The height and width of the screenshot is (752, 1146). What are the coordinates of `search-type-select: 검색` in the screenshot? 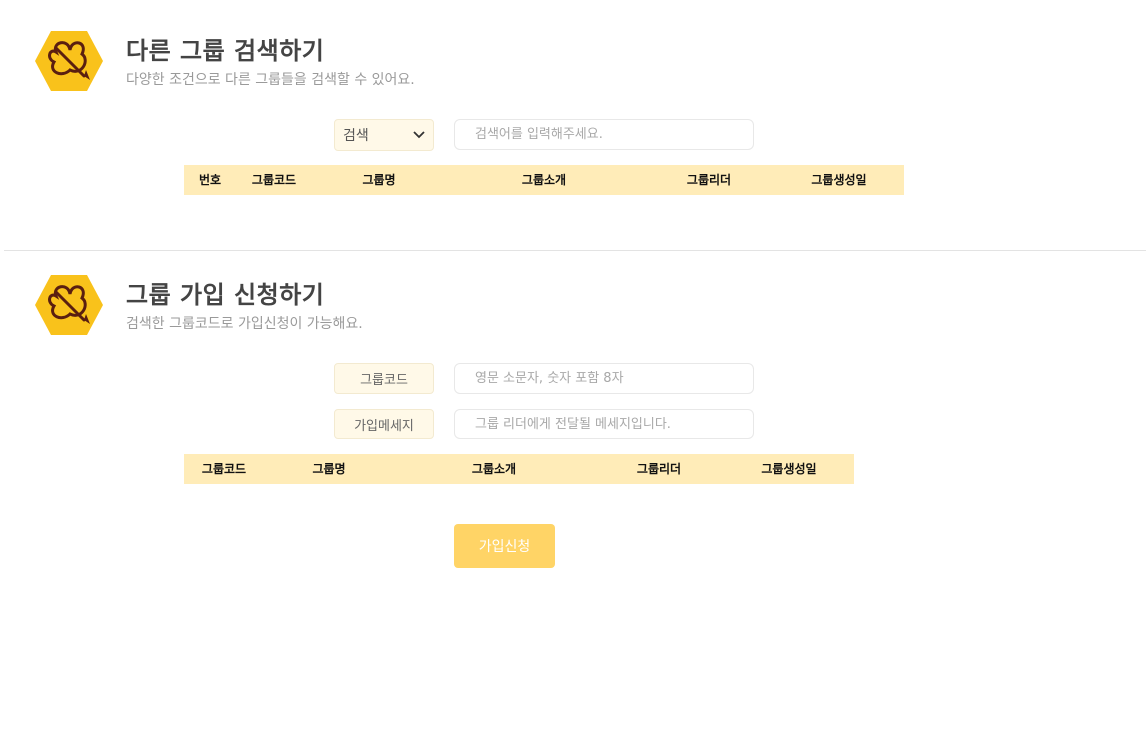 It's located at (384, 135).